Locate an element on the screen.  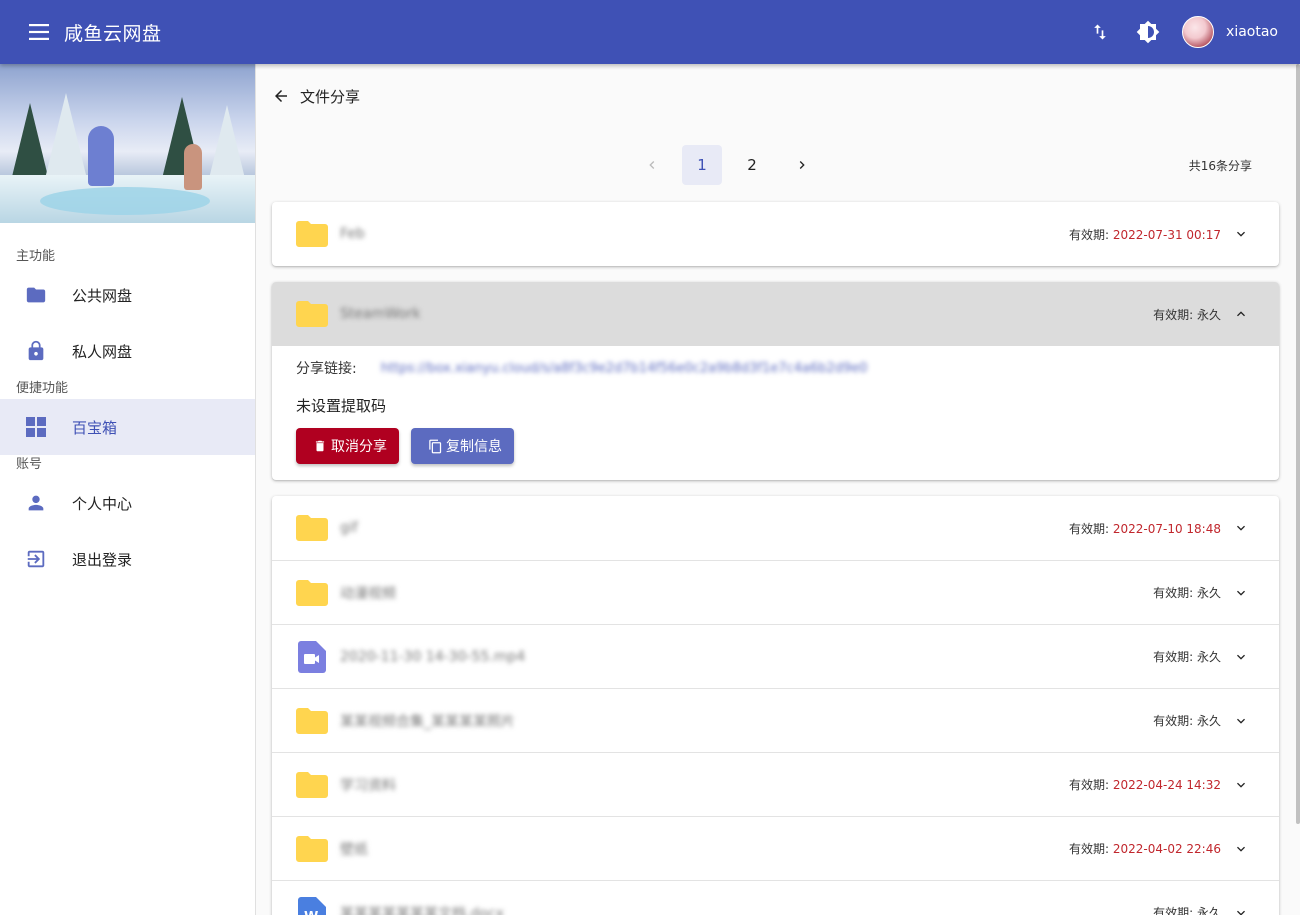
word-file-icon: W is located at coordinates (312, 905).